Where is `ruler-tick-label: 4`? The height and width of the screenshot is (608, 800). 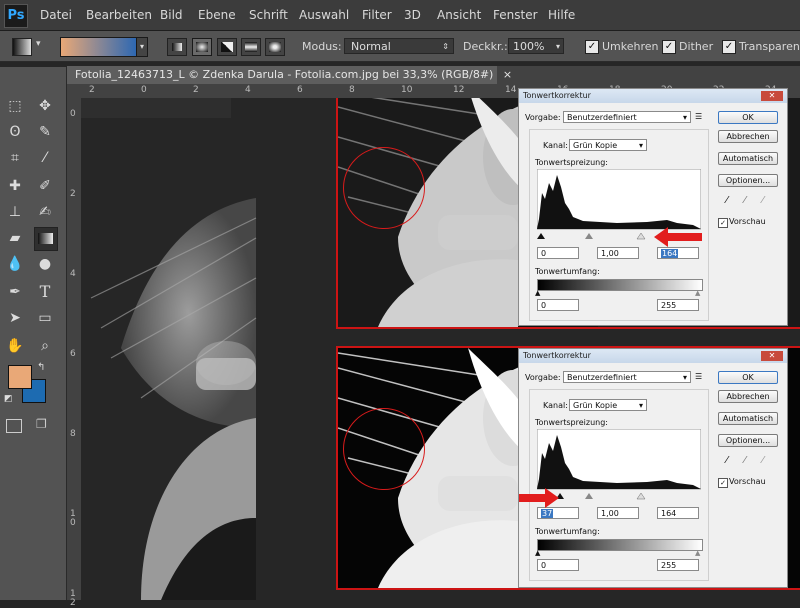
ruler-tick-label: 4 is located at coordinates (73, 274).